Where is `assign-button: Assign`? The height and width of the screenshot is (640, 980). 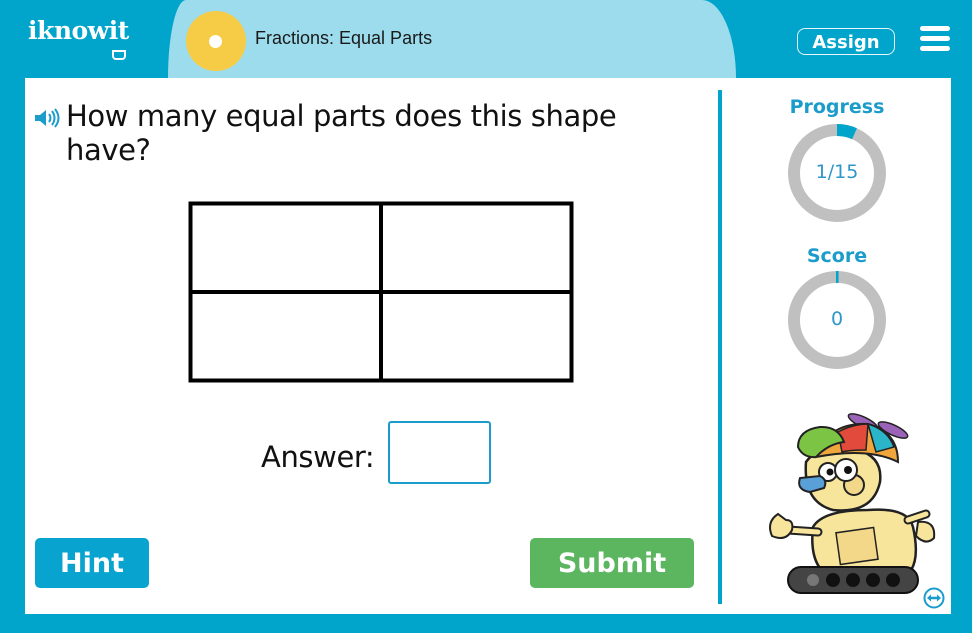
assign-button: Assign is located at coordinates (846, 41).